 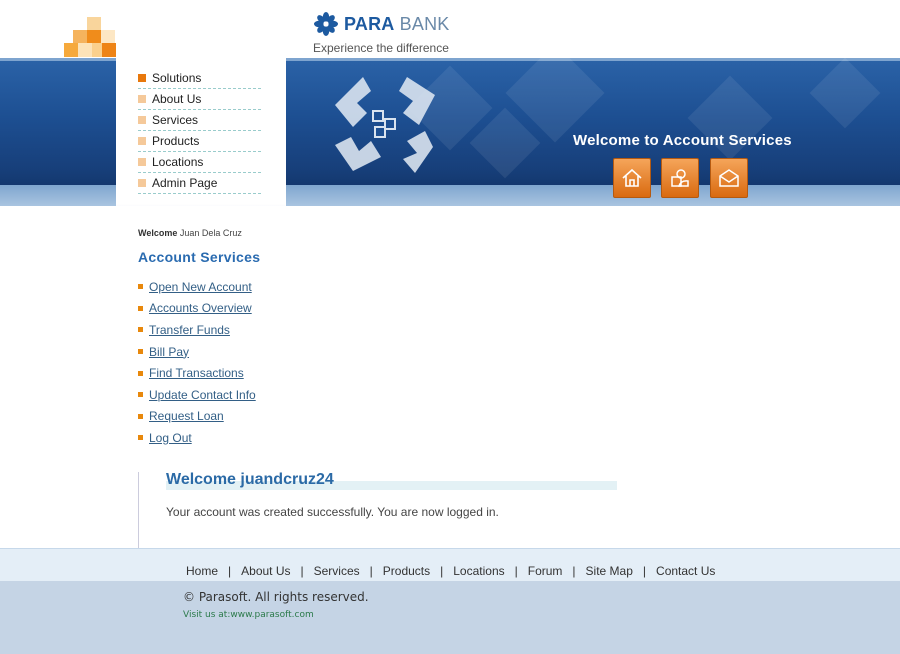 I want to click on footer-link-home: Home, so click(x=202, y=571).